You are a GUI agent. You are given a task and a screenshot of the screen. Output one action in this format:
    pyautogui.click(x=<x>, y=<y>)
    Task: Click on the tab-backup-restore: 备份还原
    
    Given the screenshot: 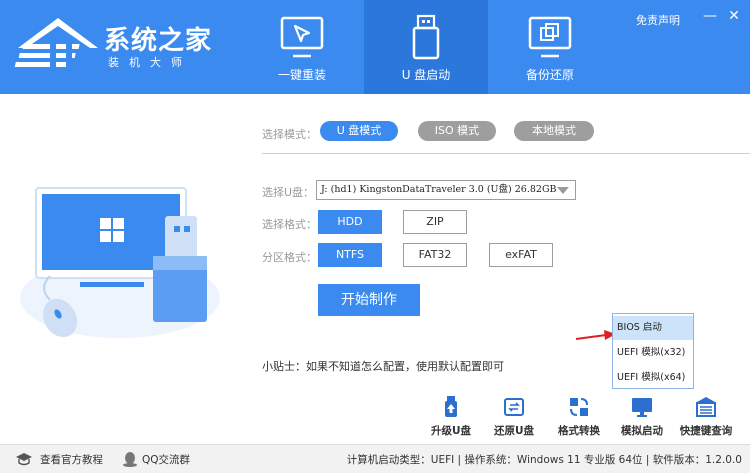 What is the action you would take?
    pyautogui.click(x=550, y=47)
    